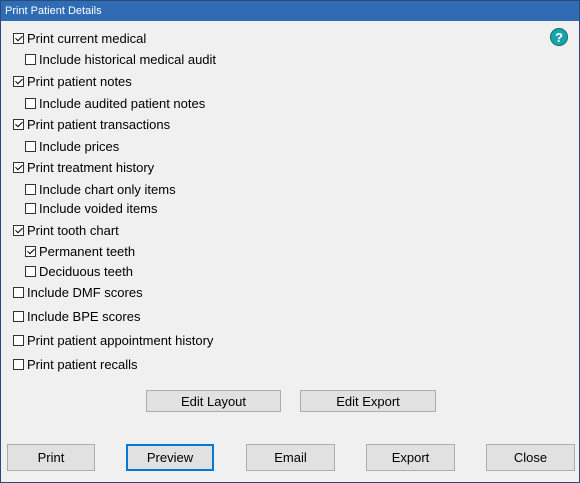 The image size is (580, 483). Describe the element at coordinates (73, 230) in the screenshot. I see `checkbox-label: Print tooth chart` at that location.